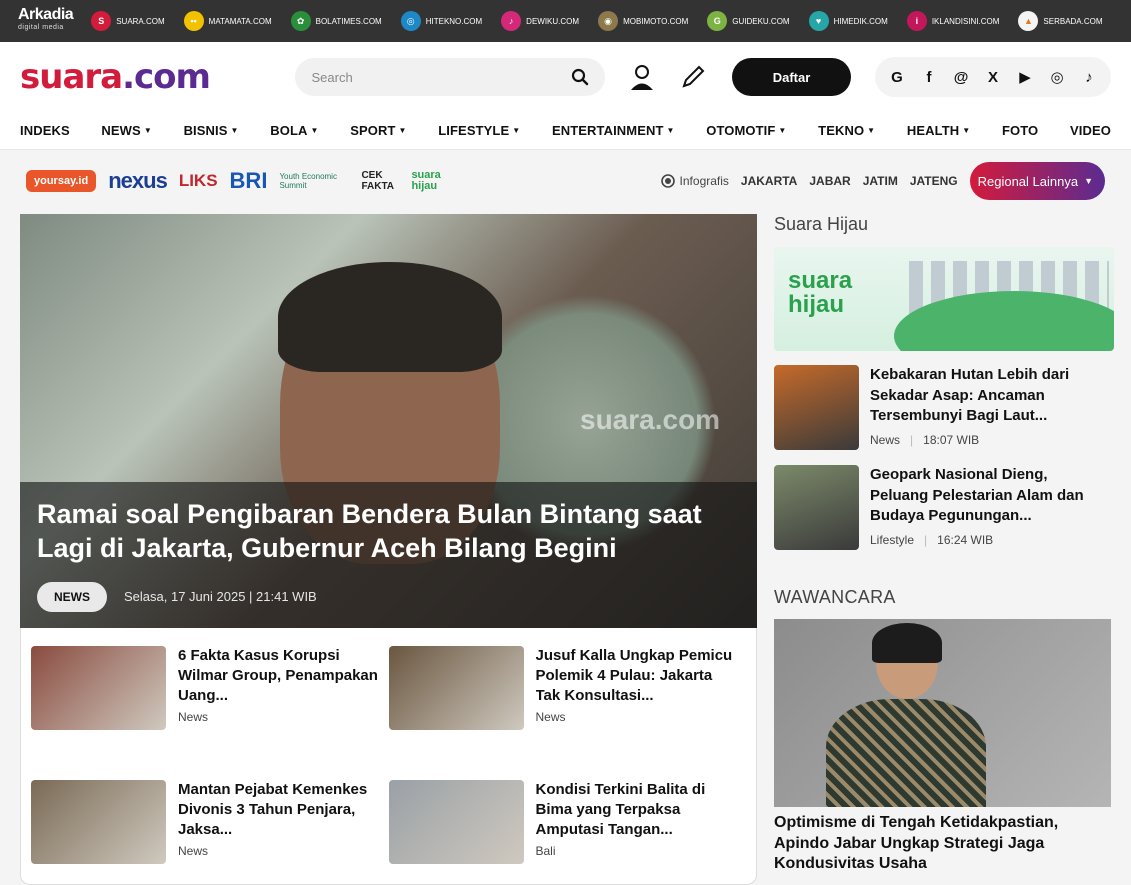 This screenshot has width=1131, height=885. Describe the element at coordinates (829, 181) in the screenshot. I see `region-jabar: JABAR` at that location.